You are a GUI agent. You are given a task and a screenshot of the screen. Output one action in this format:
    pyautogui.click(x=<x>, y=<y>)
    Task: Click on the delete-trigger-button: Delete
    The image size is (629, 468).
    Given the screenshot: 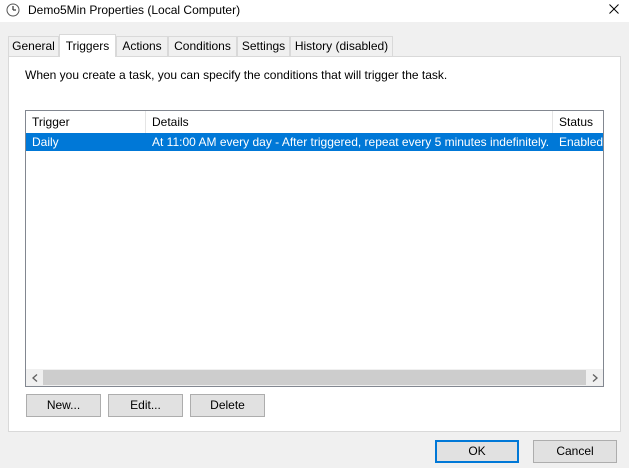 What is the action you would take?
    pyautogui.click(x=227, y=405)
    